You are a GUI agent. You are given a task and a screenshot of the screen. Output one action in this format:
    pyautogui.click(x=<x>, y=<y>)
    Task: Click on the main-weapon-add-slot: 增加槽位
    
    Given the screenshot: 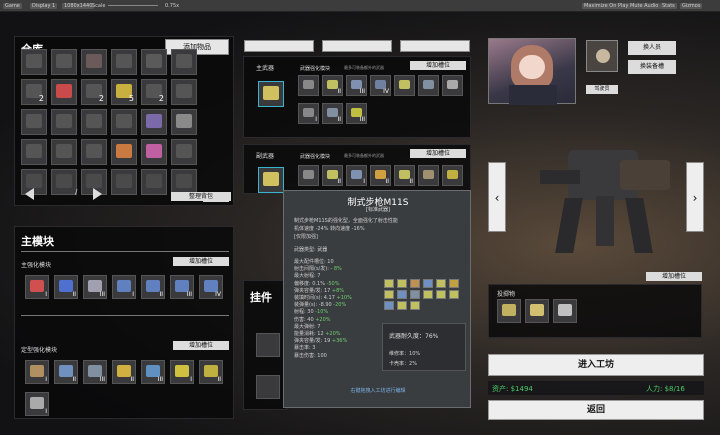 What is the action you would take?
    pyautogui.click(x=438, y=65)
    